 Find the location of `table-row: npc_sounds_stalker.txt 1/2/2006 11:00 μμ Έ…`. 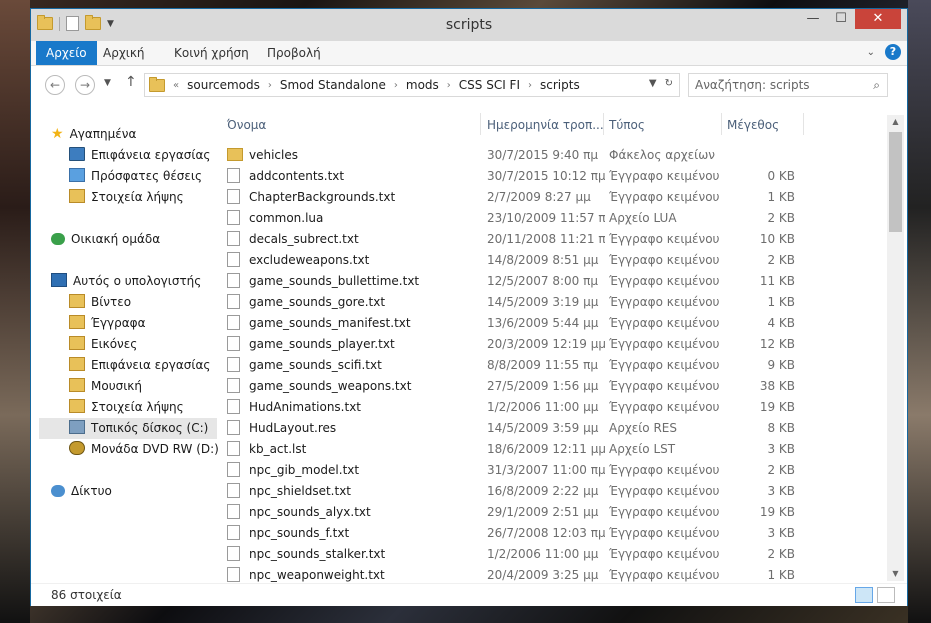

table-row: npc_sounds_stalker.txt 1/2/2006 11:00 μμ Έ… is located at coordinates (552, 554).